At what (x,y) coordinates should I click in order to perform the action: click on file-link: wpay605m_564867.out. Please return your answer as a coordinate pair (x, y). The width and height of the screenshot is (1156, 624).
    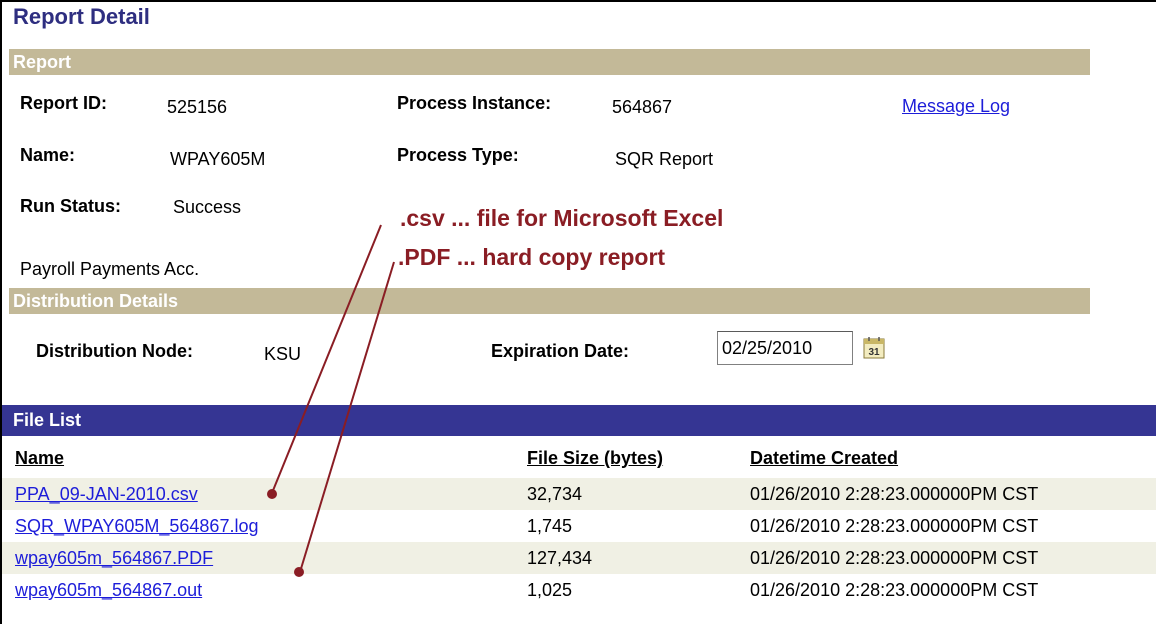
    Looking at the image, I should click on (108, 590).